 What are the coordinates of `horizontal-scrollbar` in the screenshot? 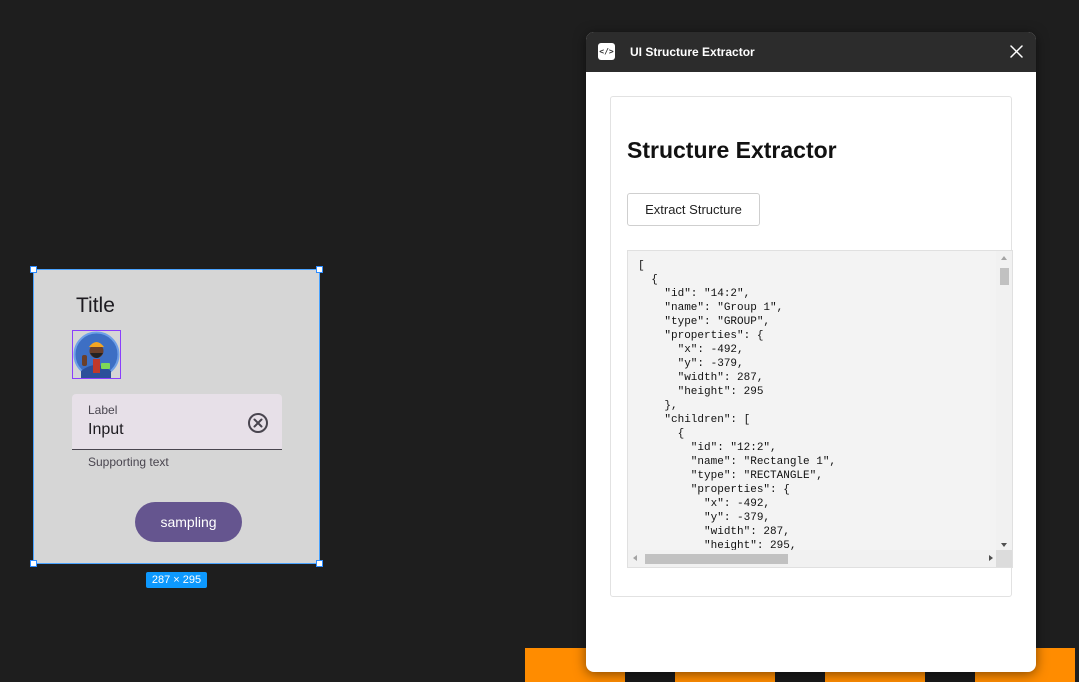 It's located at (813, 558).